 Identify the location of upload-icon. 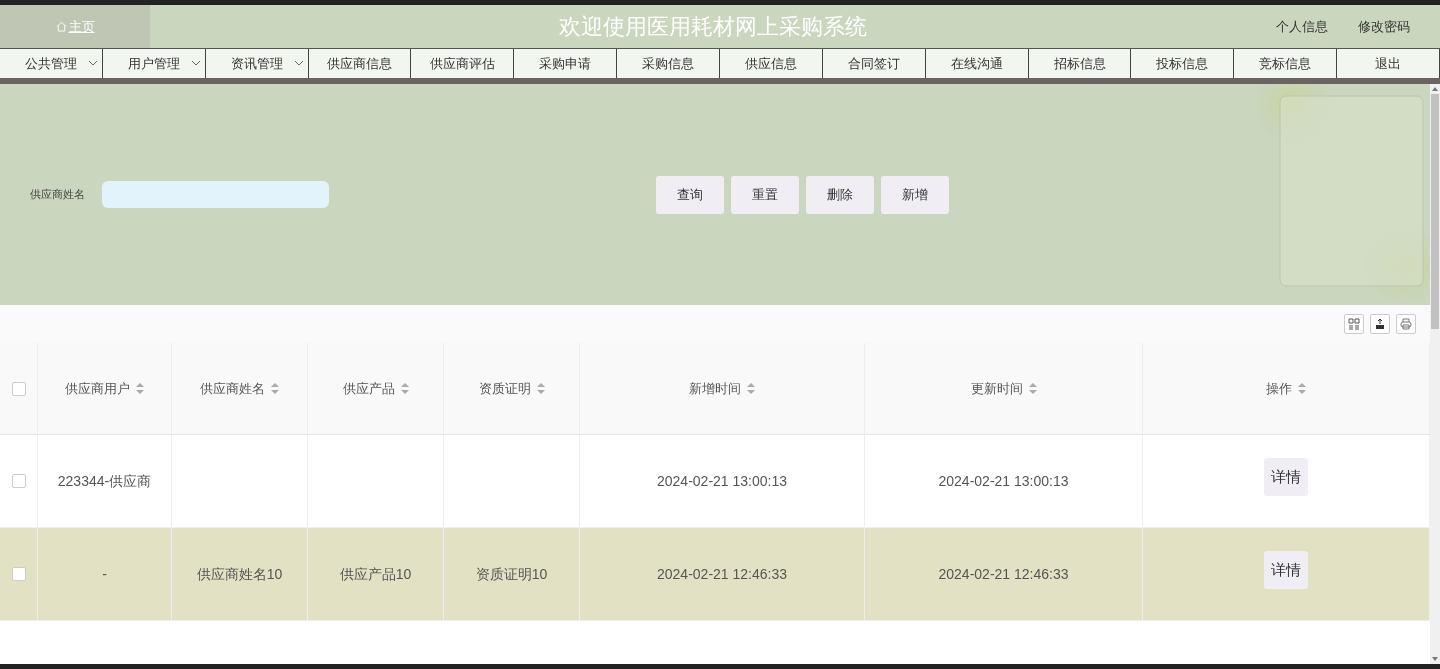
(1380, 324).